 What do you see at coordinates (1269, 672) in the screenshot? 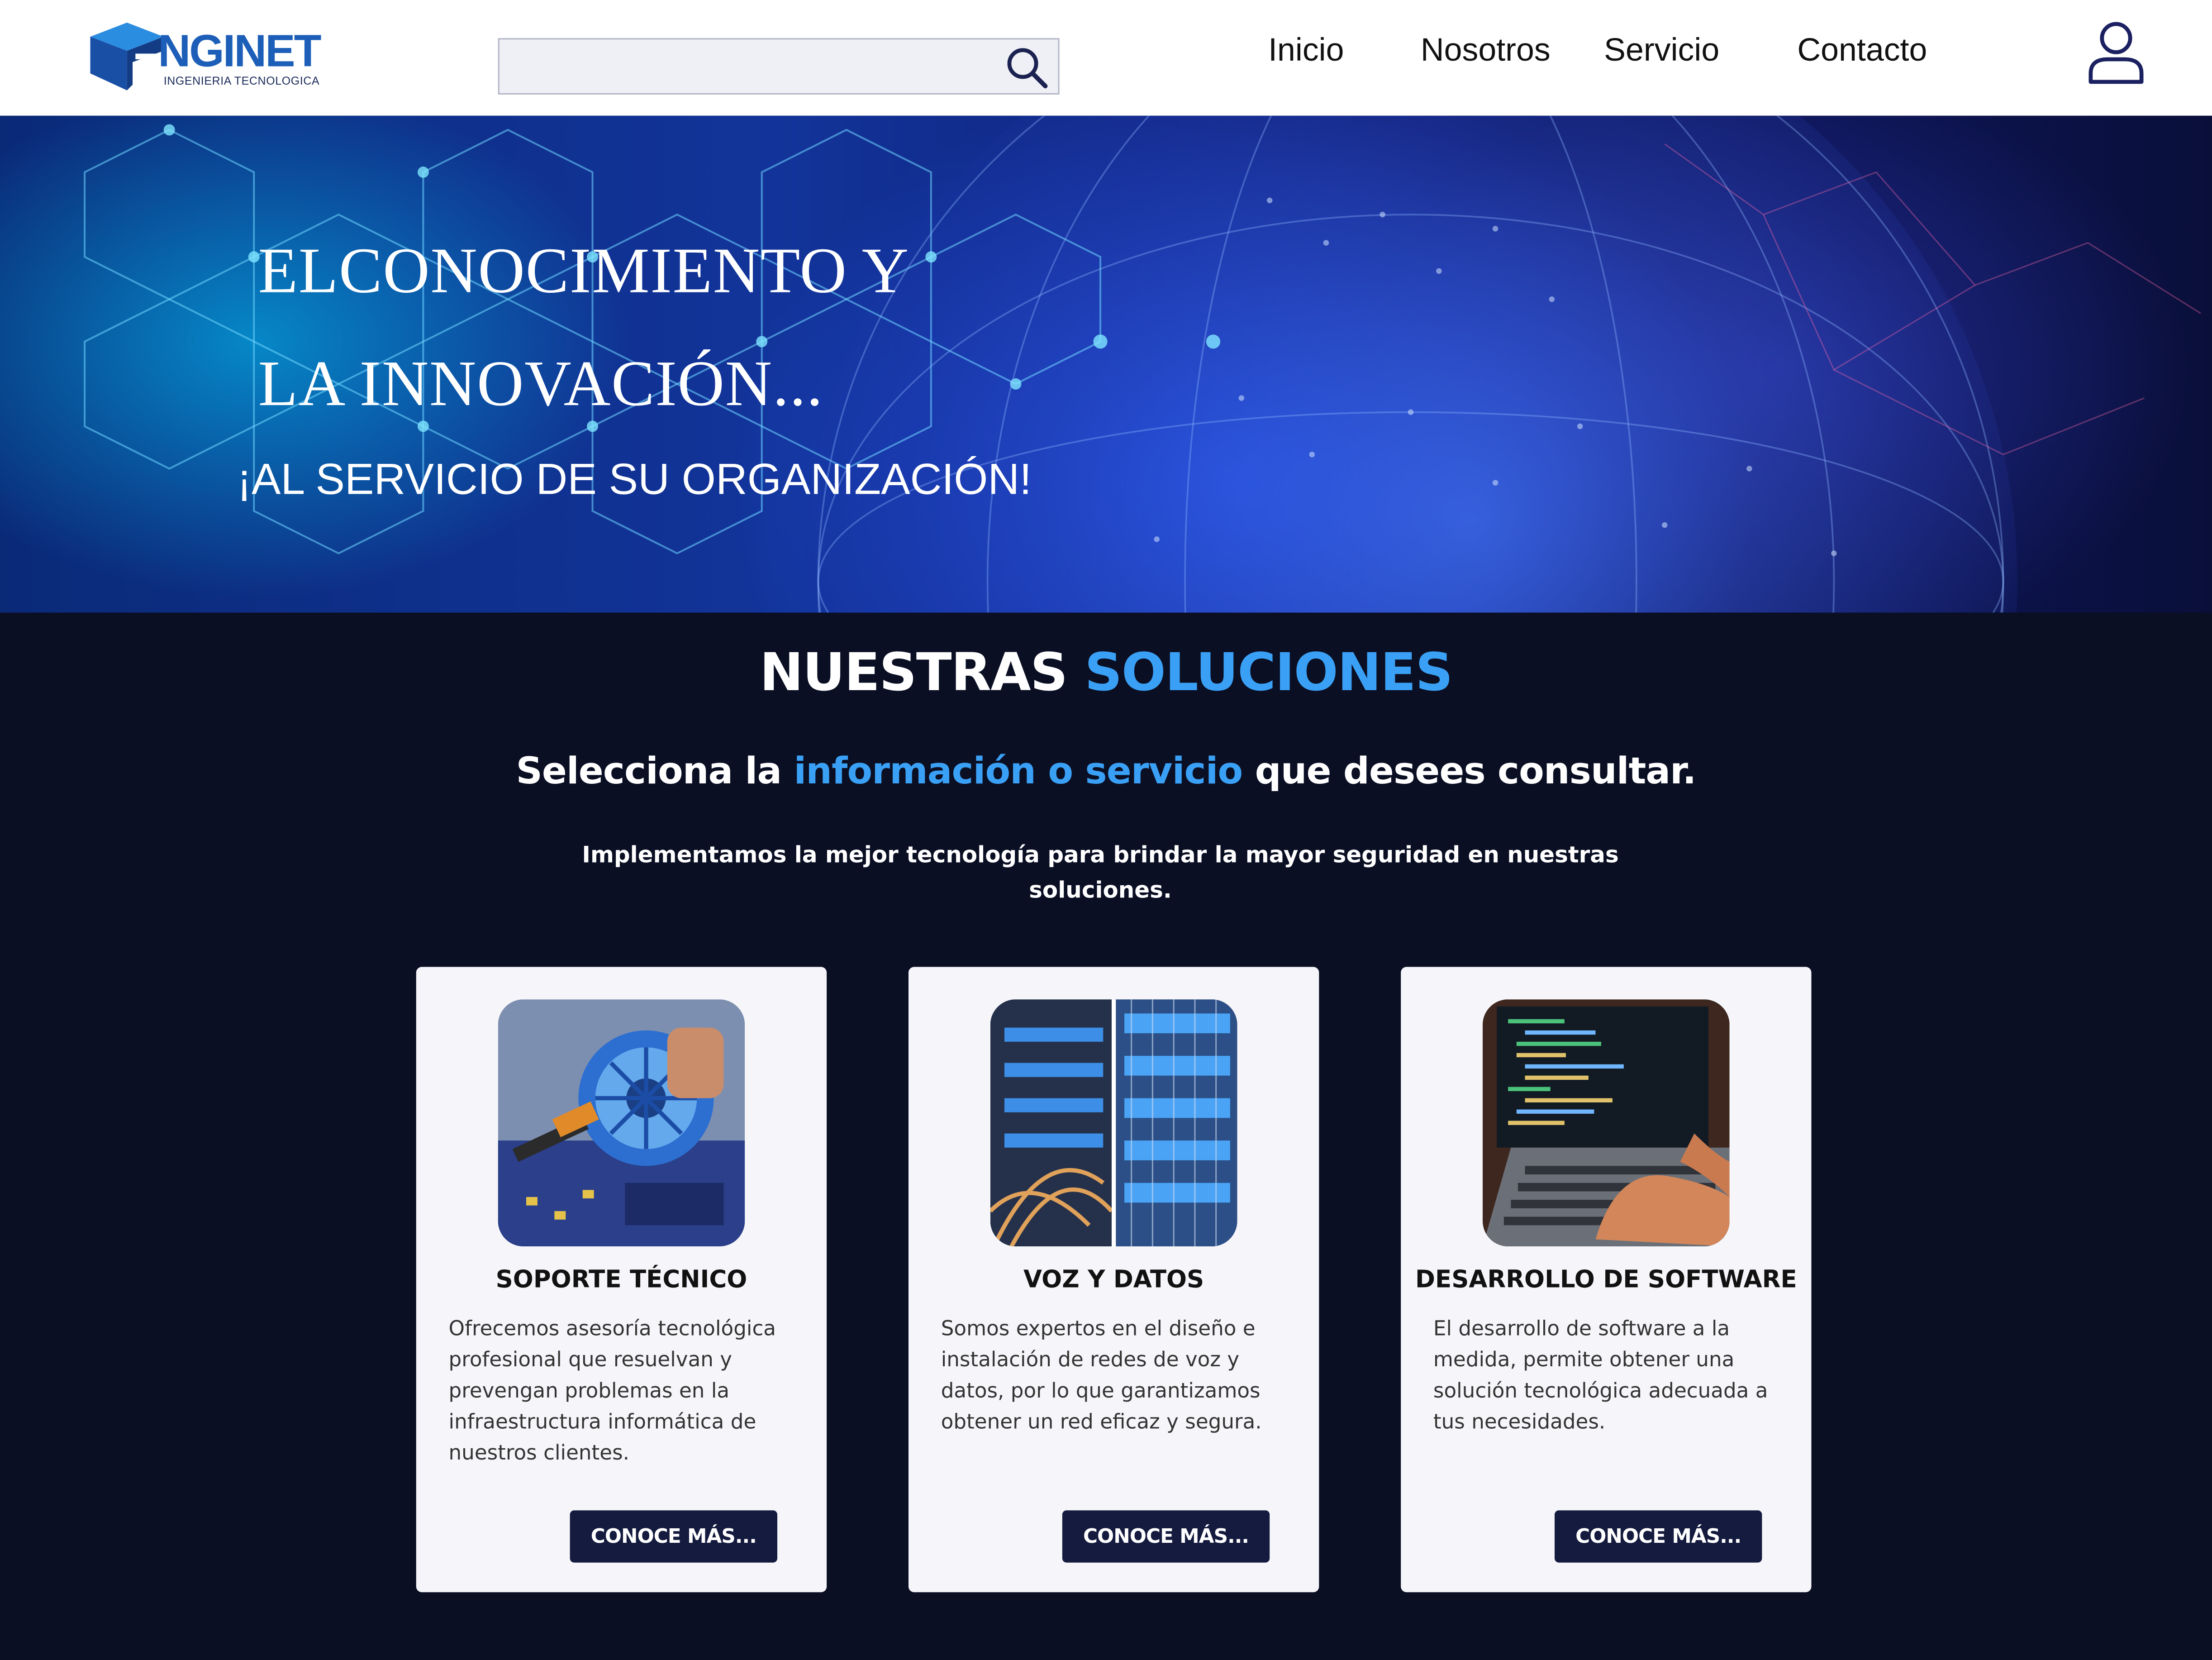
I see `solutions-heading-accent: SOLUCIONES` at bounding box center [1269, 672].